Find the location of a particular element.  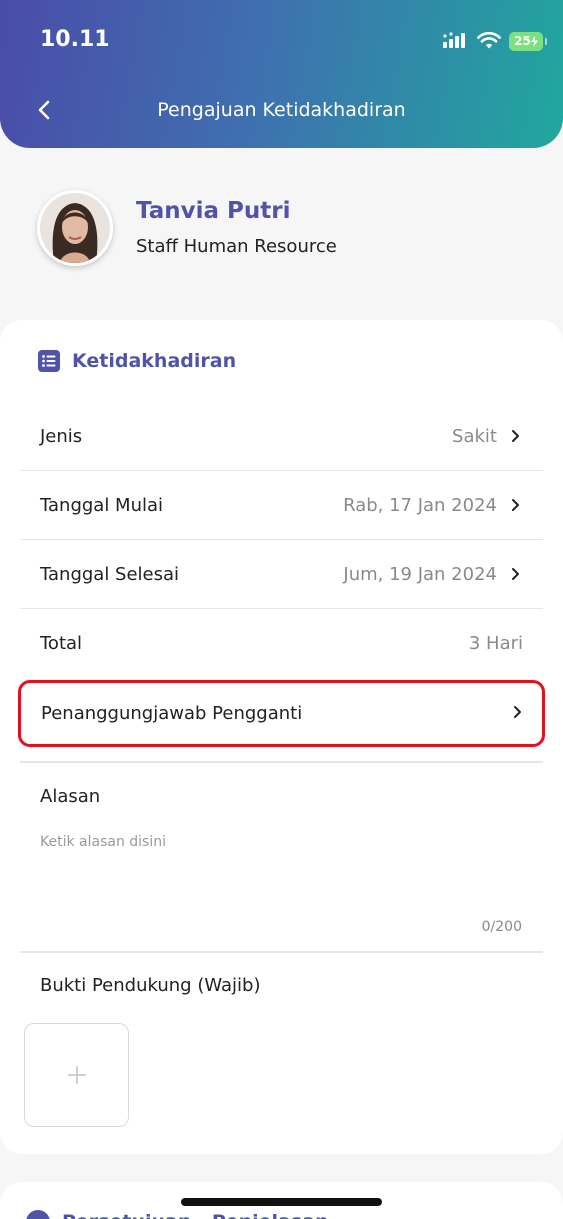

field-value: Sakit is located at coordinates (474, 436).